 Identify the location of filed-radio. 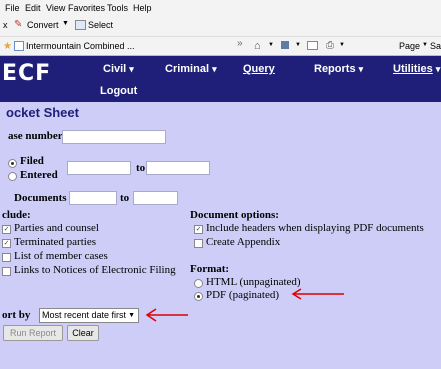
(12, 163).